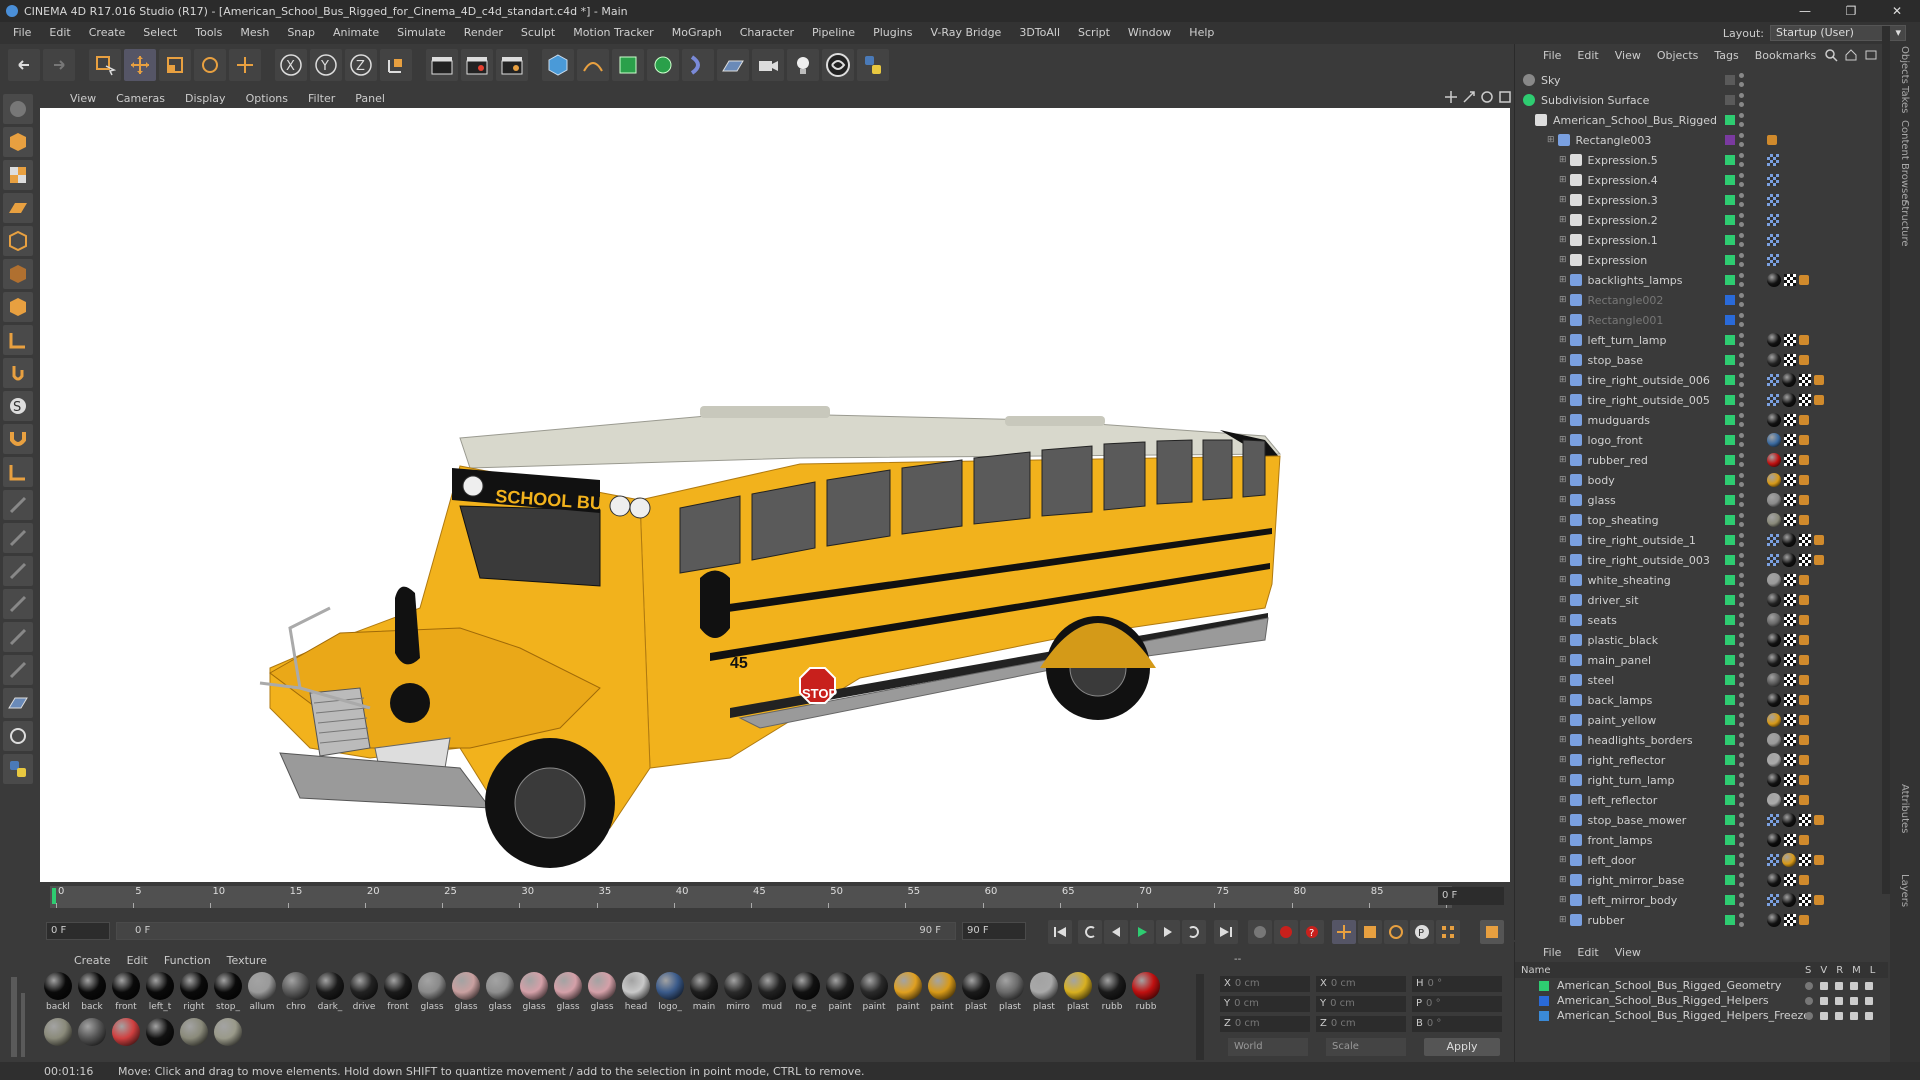  I want to click on material-swatch: stop_, so click(228, 994).